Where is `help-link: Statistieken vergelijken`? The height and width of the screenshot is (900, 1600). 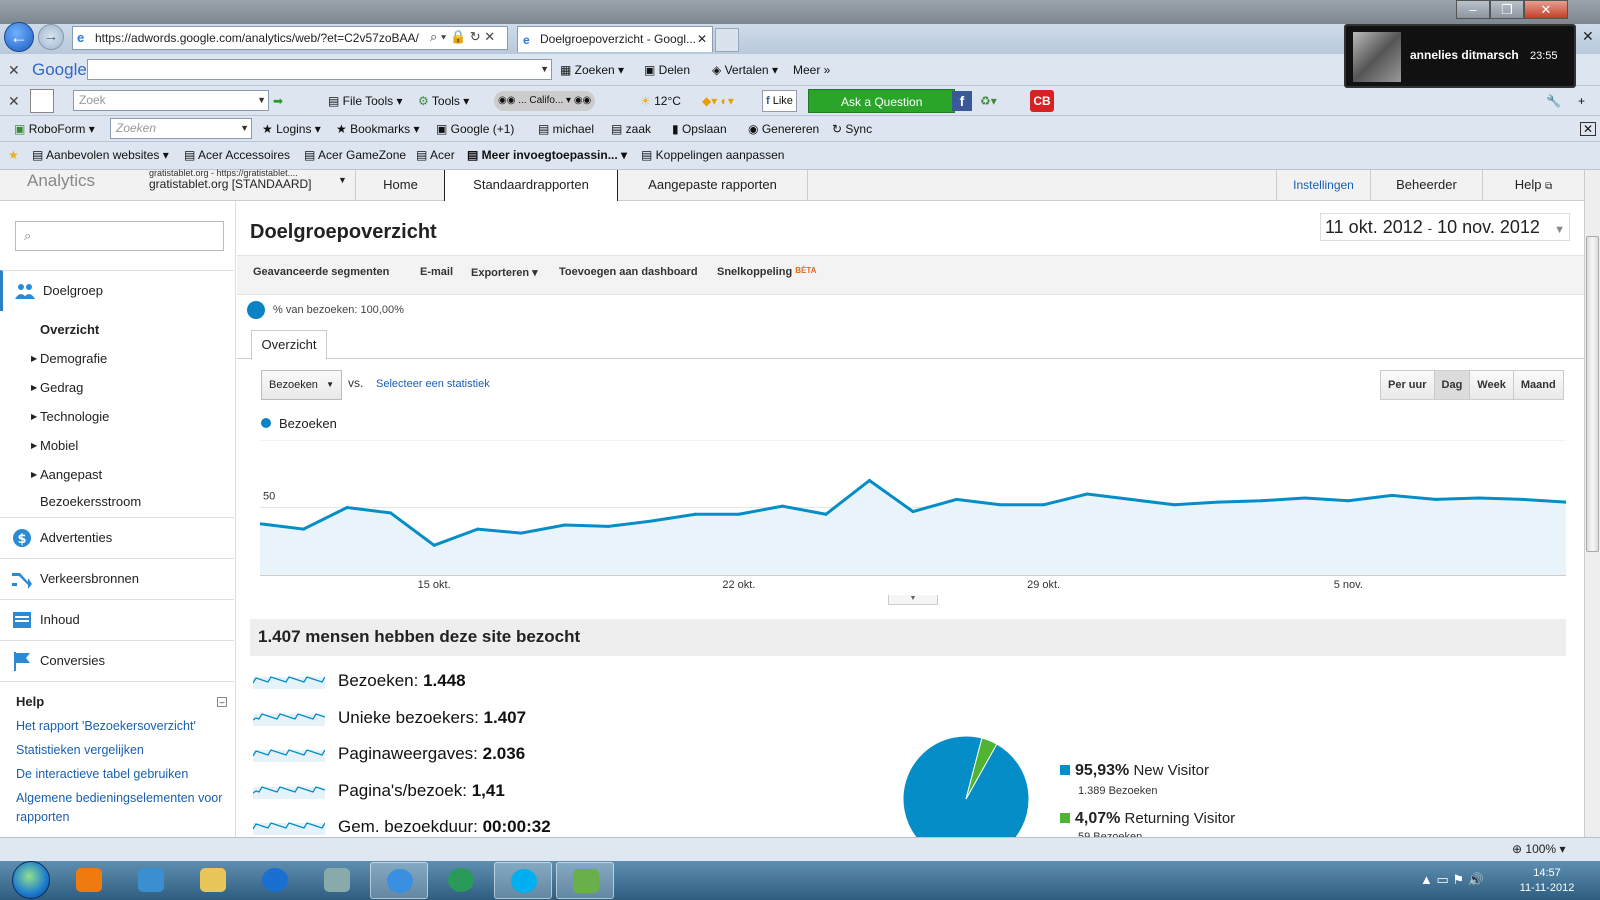
help-link: Statistieken vergelijken is located at coordinates (121, 750).